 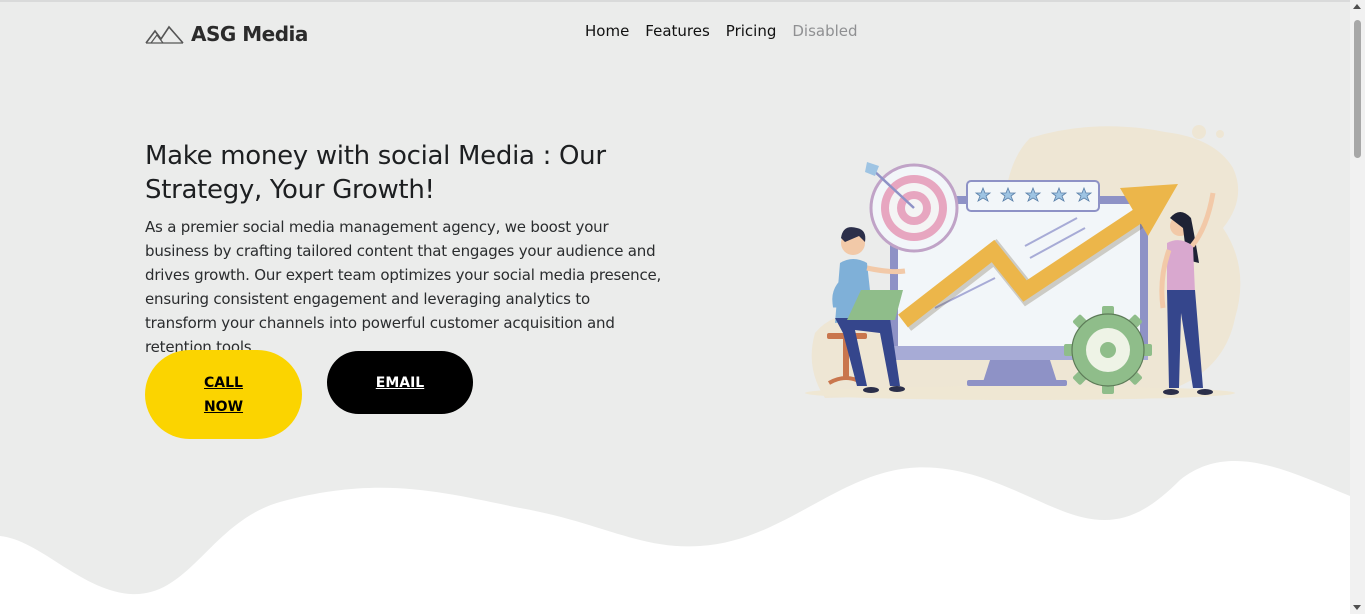 I want to click on nav-home: Home, so click(x=607, y=31).